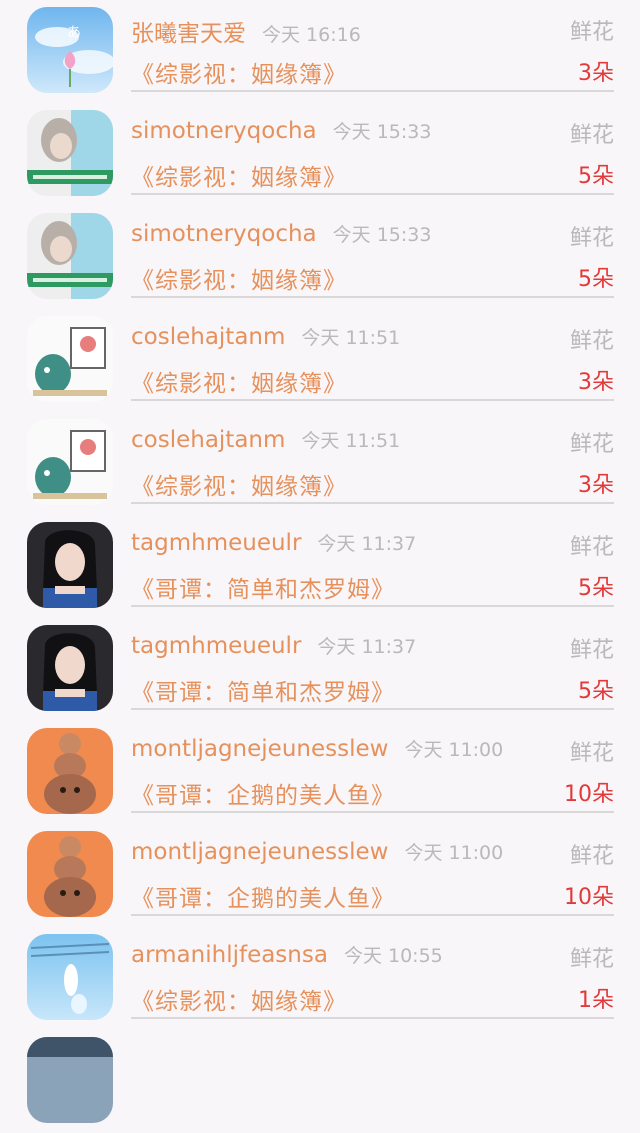 Image resolution: width=640 pixels, height=1133 pixels. I want to click on username: 张曦害天爱, so click(188, 34).